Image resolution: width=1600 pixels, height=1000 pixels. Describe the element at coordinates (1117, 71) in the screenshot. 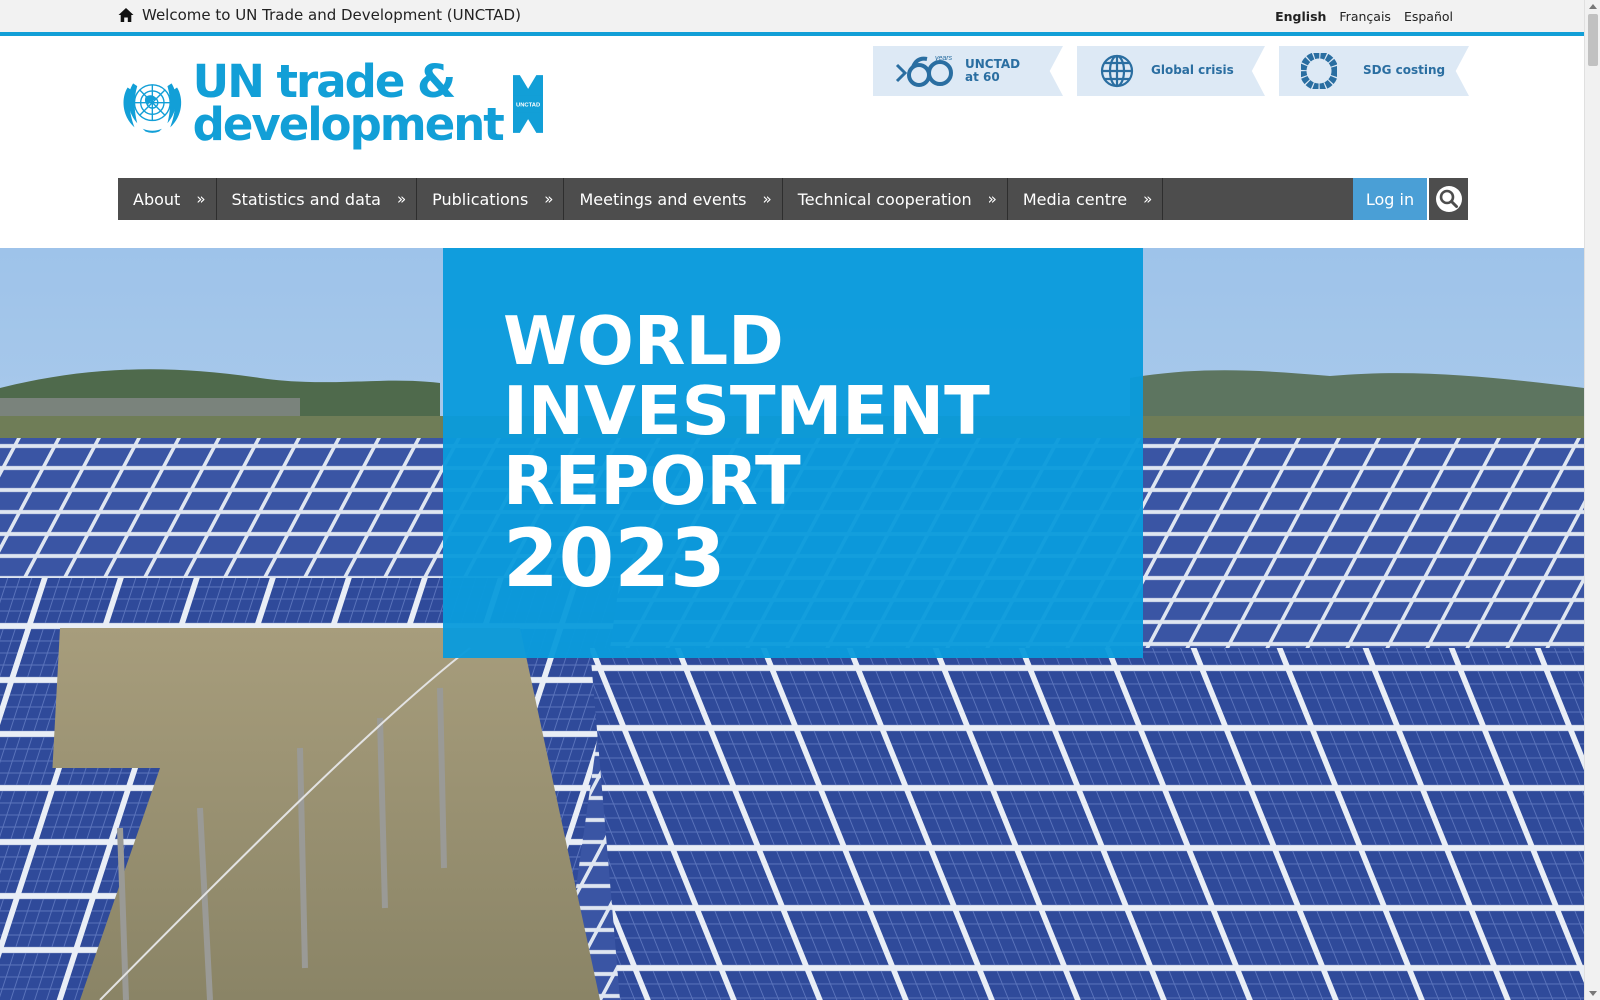

I see `globe-icon` at that location.